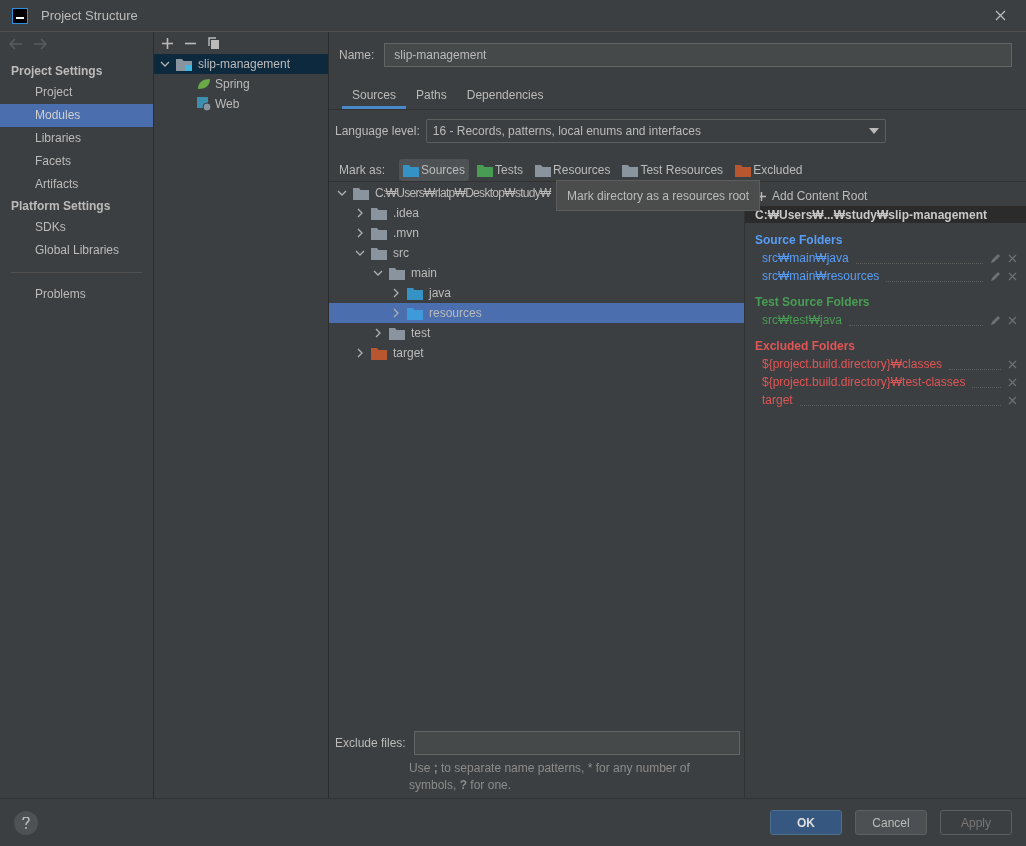  Describe the element at coordinates (673, 170) in the screenshot. I see `mark-as-button: Test Resources` at that location.